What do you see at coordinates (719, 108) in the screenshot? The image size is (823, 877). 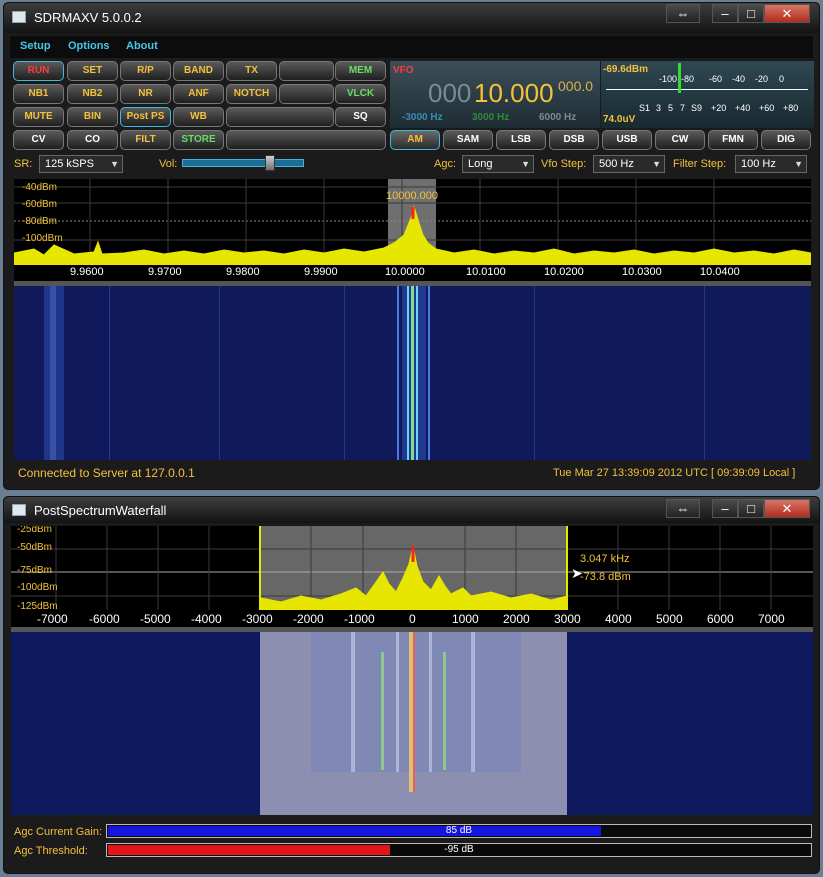 I see `meter-bottom-tick: +20` at bounding box center [719, 108].